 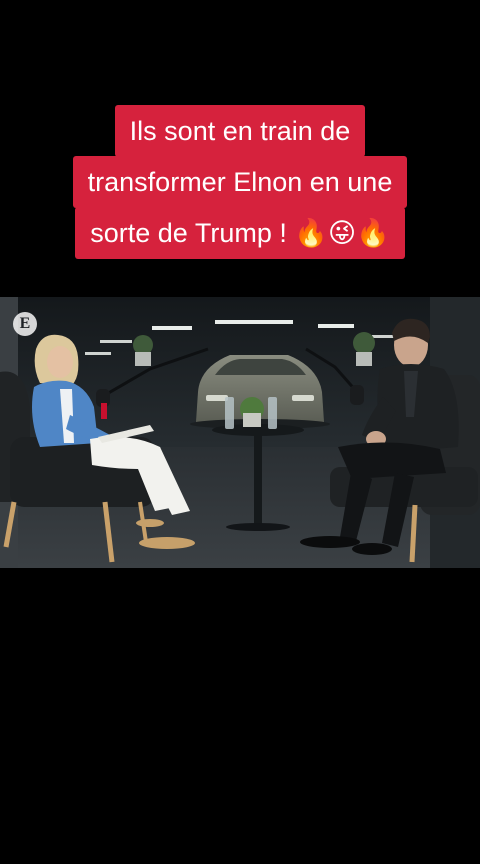 I want to click on caption-line-1: Ils sont en train de, so click(x=240, y=131).